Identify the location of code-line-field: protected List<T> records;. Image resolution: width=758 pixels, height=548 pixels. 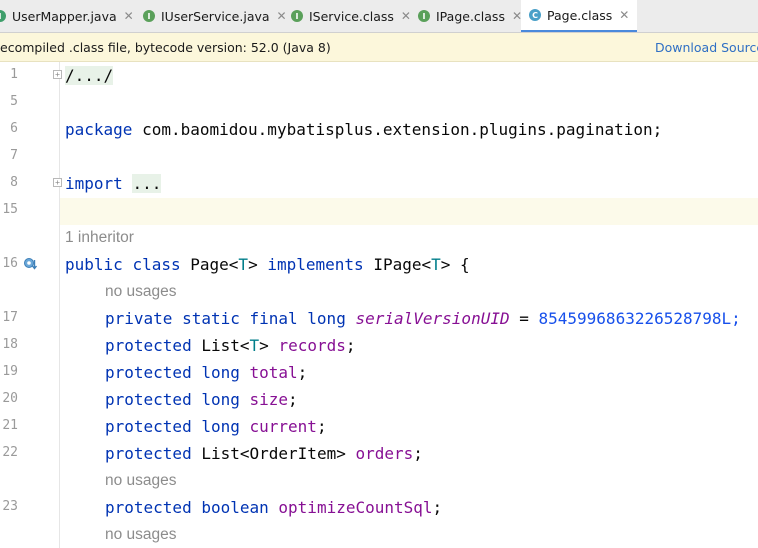
(230, 345).